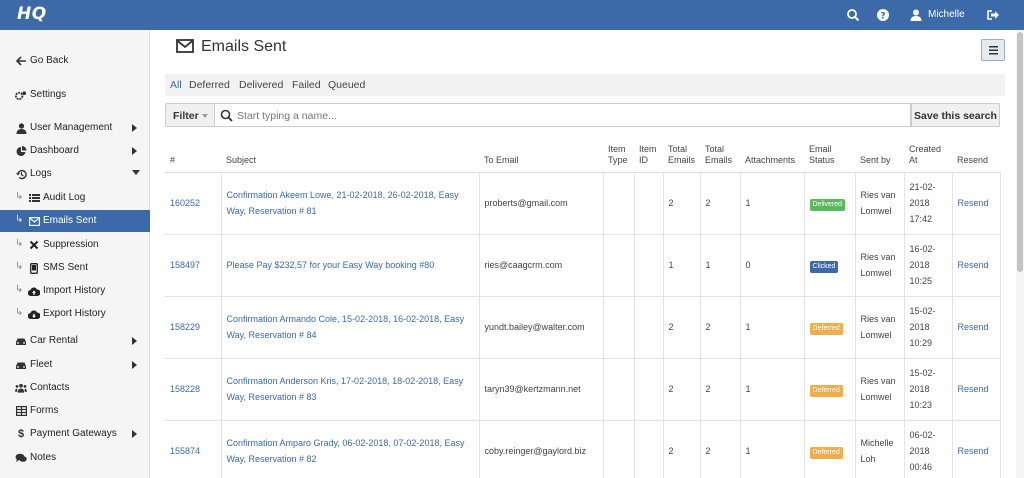 Image resolution: width=1024 pixels, height=478 pixels. What do you see at coordinates (75, 388) in the screenshot?
I see `sidebar-item-contacts: Contacts` at bounding box center [75, 388].